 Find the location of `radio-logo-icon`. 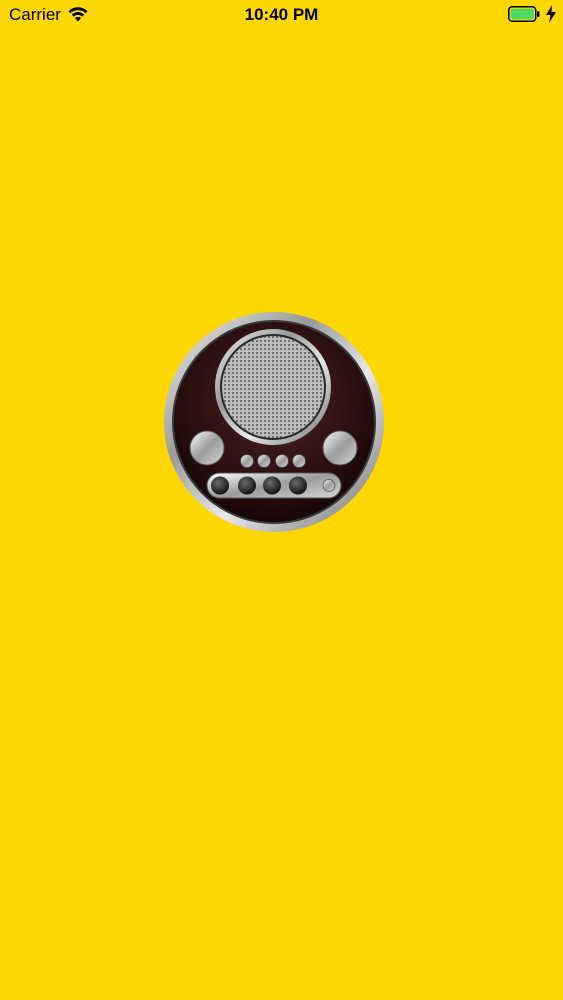

radio-logo-icon is located at coordinates (274, 422).